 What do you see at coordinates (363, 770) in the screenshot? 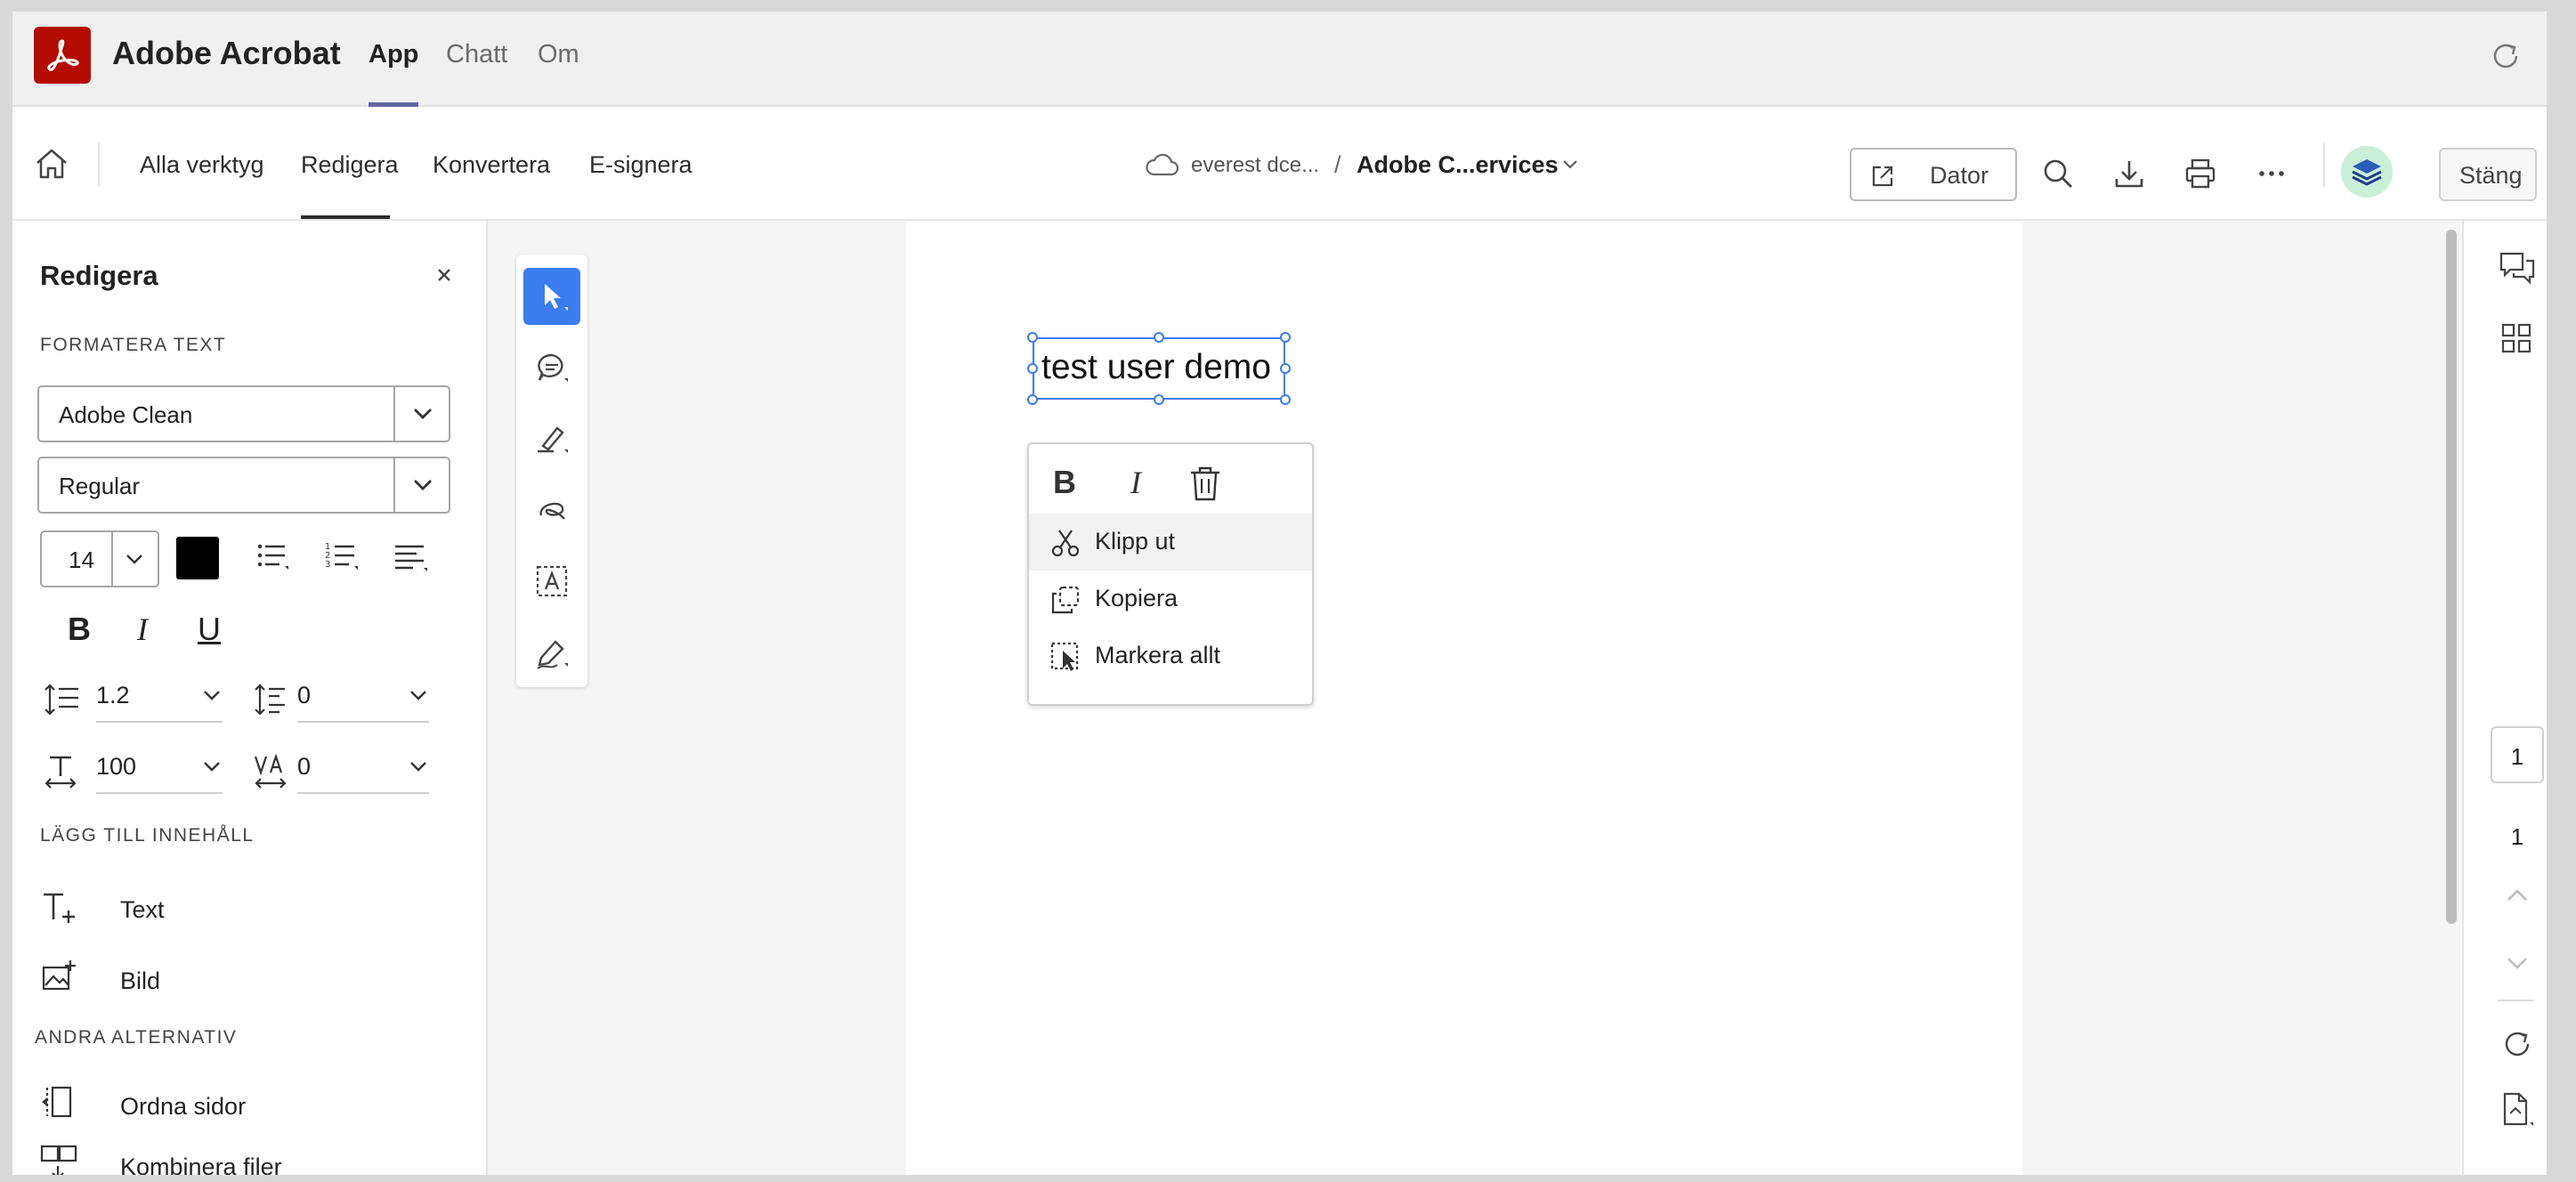
I see `character-spacing-field: 0` at bounding box center [363, 770].